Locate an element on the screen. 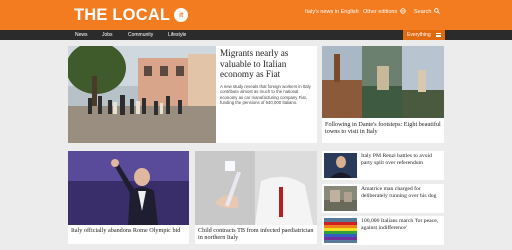 The image size is (512, 250). site-logo: THE LOCAL it is located at coordinates (131, 15).